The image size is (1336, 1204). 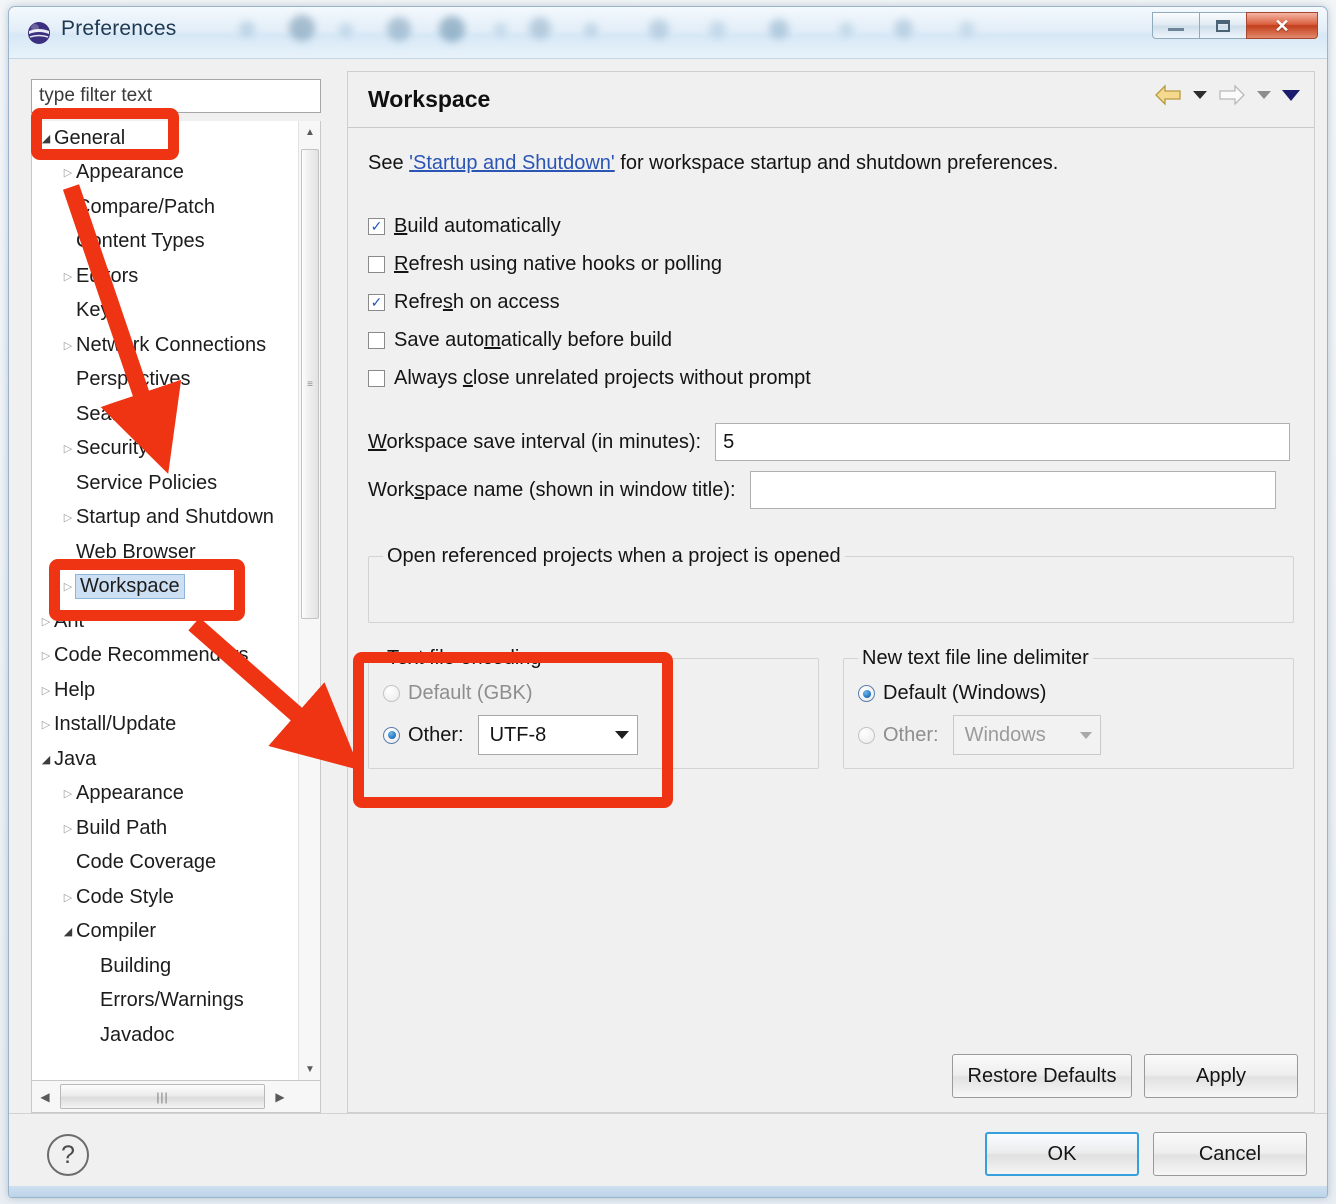 I want to click on tree-item-java: ◢ Java, so click(x=176, y=759).